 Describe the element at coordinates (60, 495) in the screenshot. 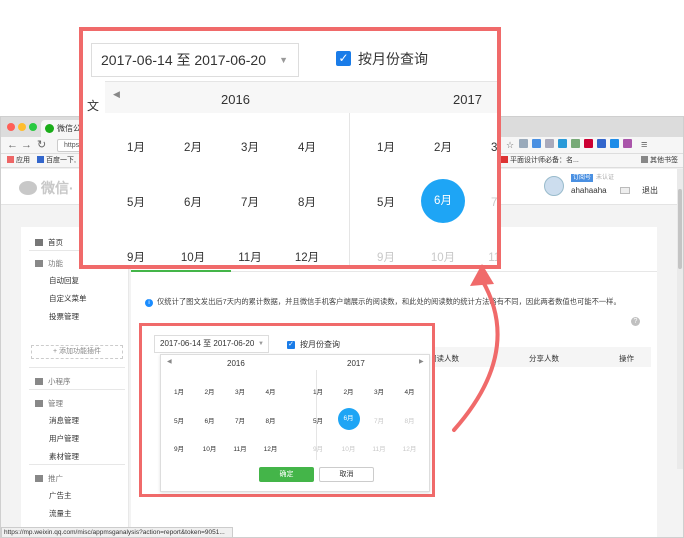

I see `sidebar-item-advertiser: 广告主` at that location.